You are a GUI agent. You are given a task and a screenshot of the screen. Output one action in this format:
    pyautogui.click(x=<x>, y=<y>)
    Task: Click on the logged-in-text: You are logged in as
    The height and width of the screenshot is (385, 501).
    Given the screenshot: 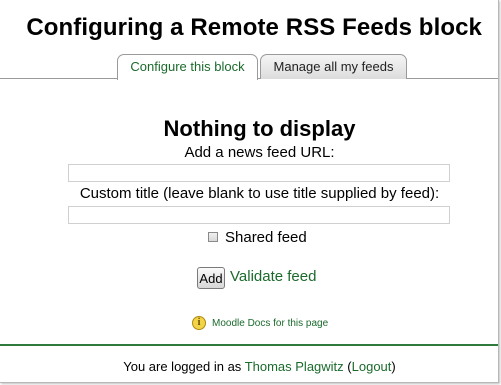 What is the action you would take?
    pyautogui.click(x=182, y=366)
    